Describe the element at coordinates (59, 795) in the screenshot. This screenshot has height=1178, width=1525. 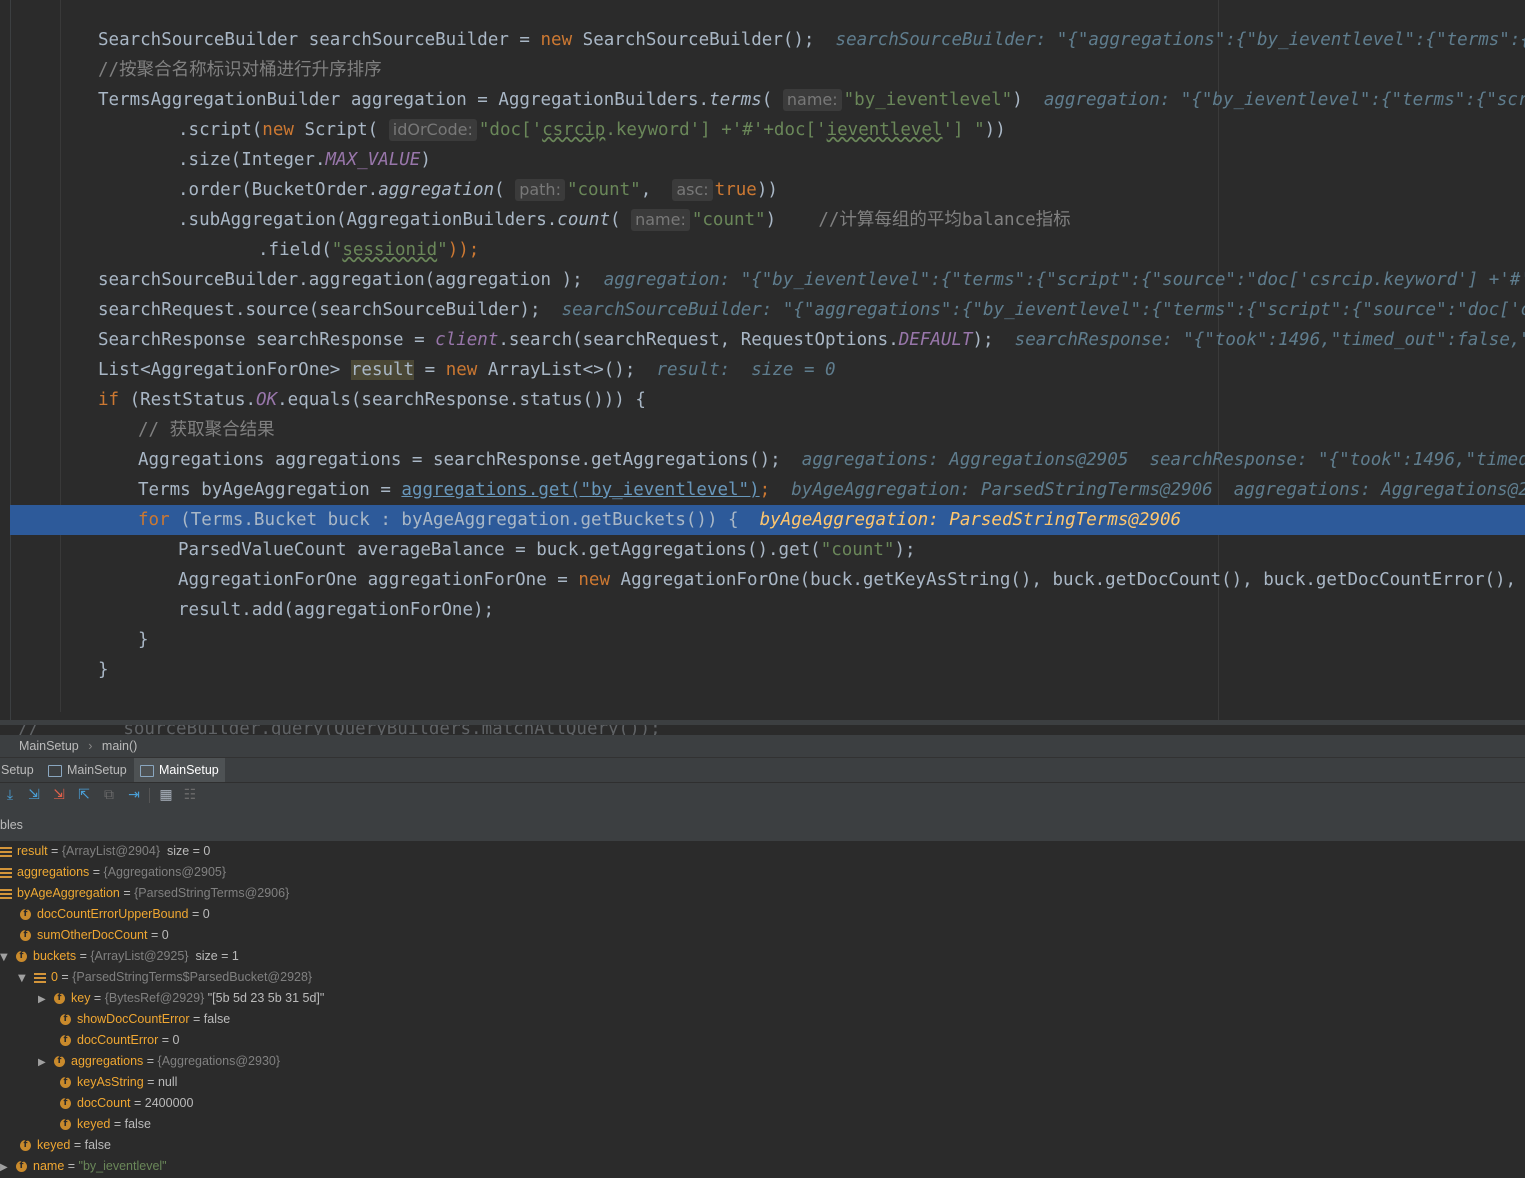
I see `step-into-icon: ⇲` at that location.